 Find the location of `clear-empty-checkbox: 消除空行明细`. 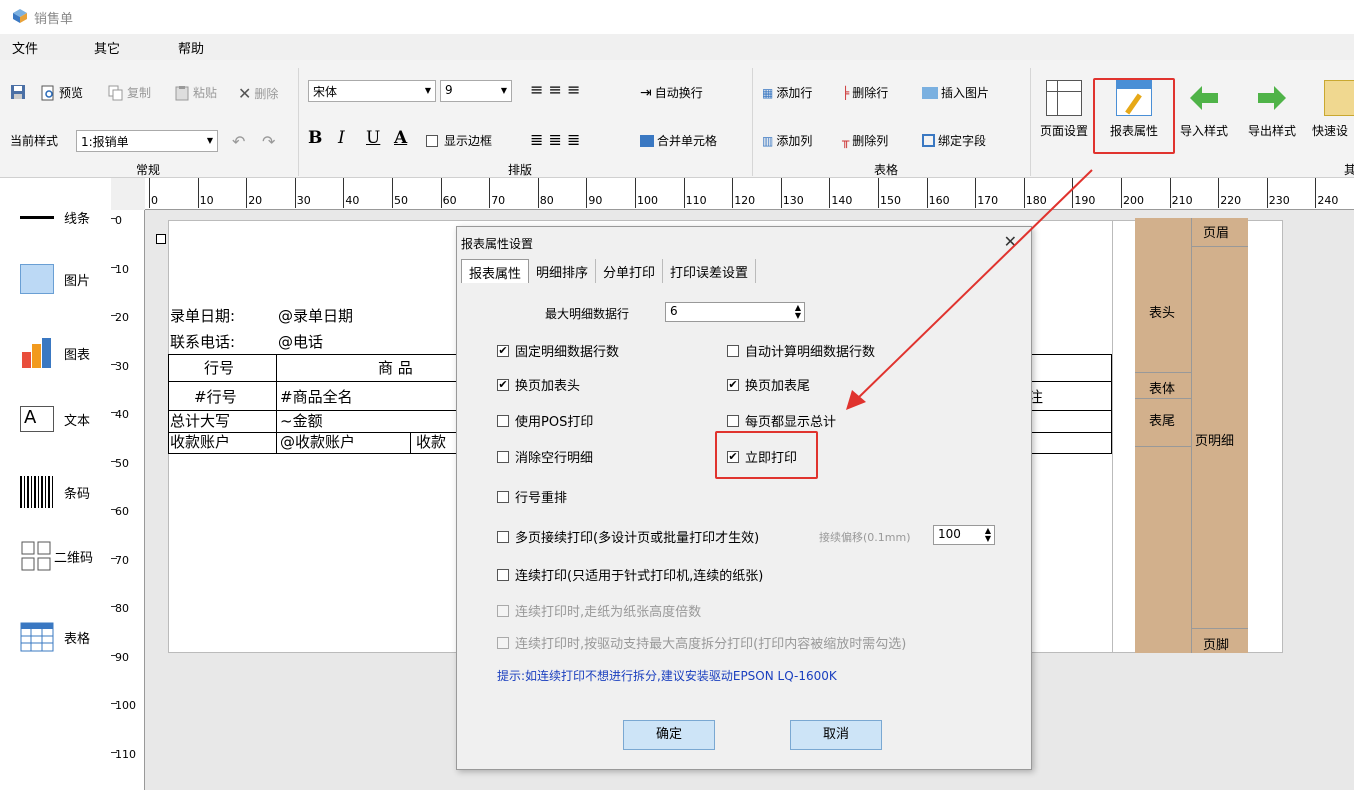

clear-empty-checkbox: 消除空行明细 is located at coordinates (545, 456).